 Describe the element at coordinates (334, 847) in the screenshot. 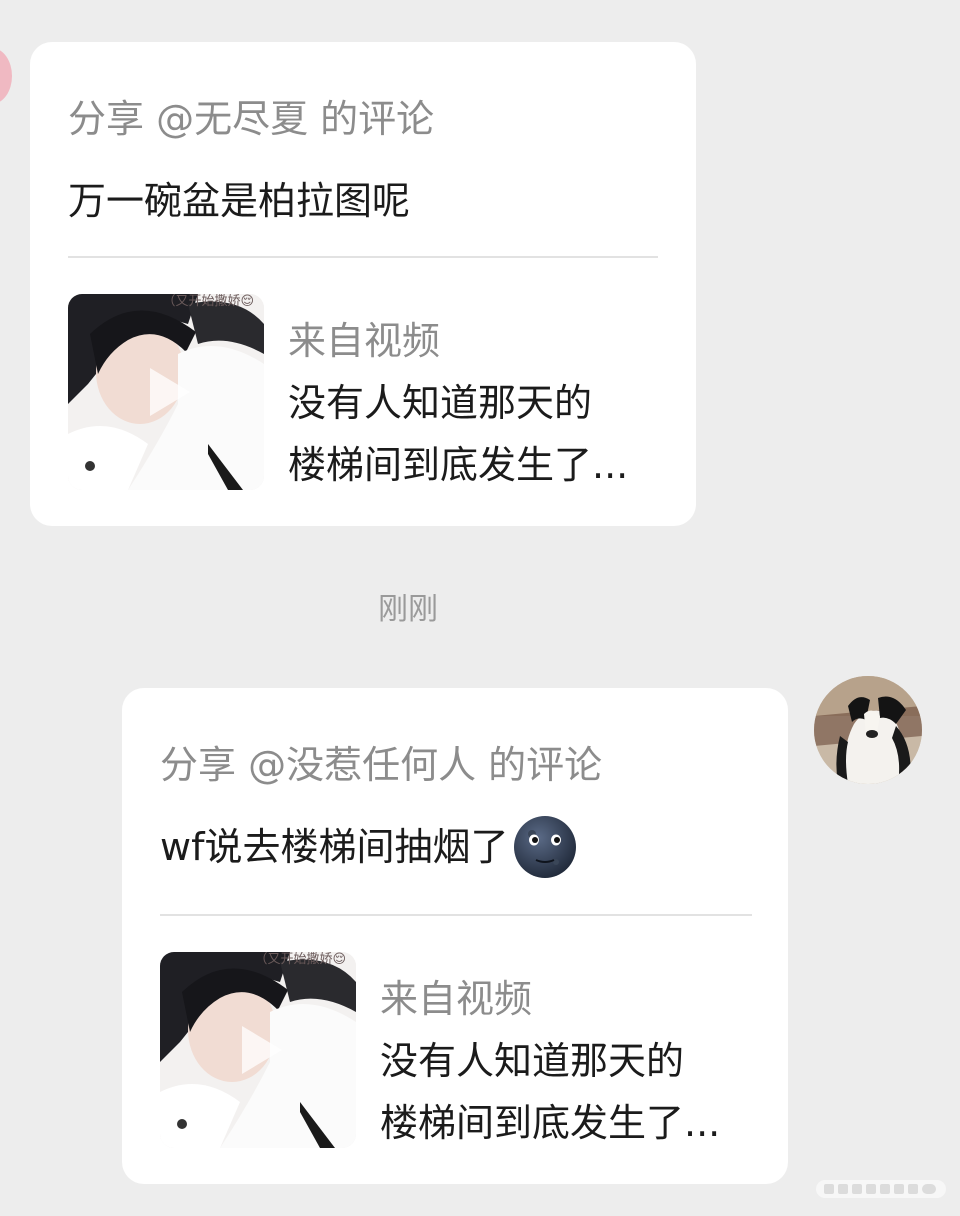

I see `comment-body: wf说去楼梯间抽烟了` at that location.